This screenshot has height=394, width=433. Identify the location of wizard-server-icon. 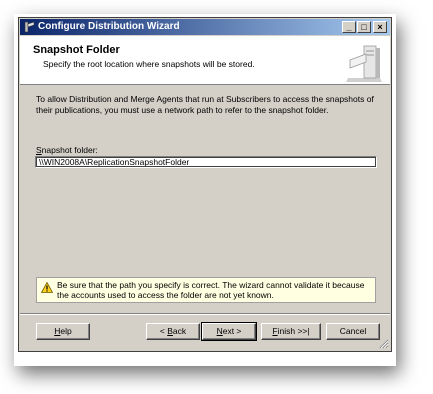
(364, 63).